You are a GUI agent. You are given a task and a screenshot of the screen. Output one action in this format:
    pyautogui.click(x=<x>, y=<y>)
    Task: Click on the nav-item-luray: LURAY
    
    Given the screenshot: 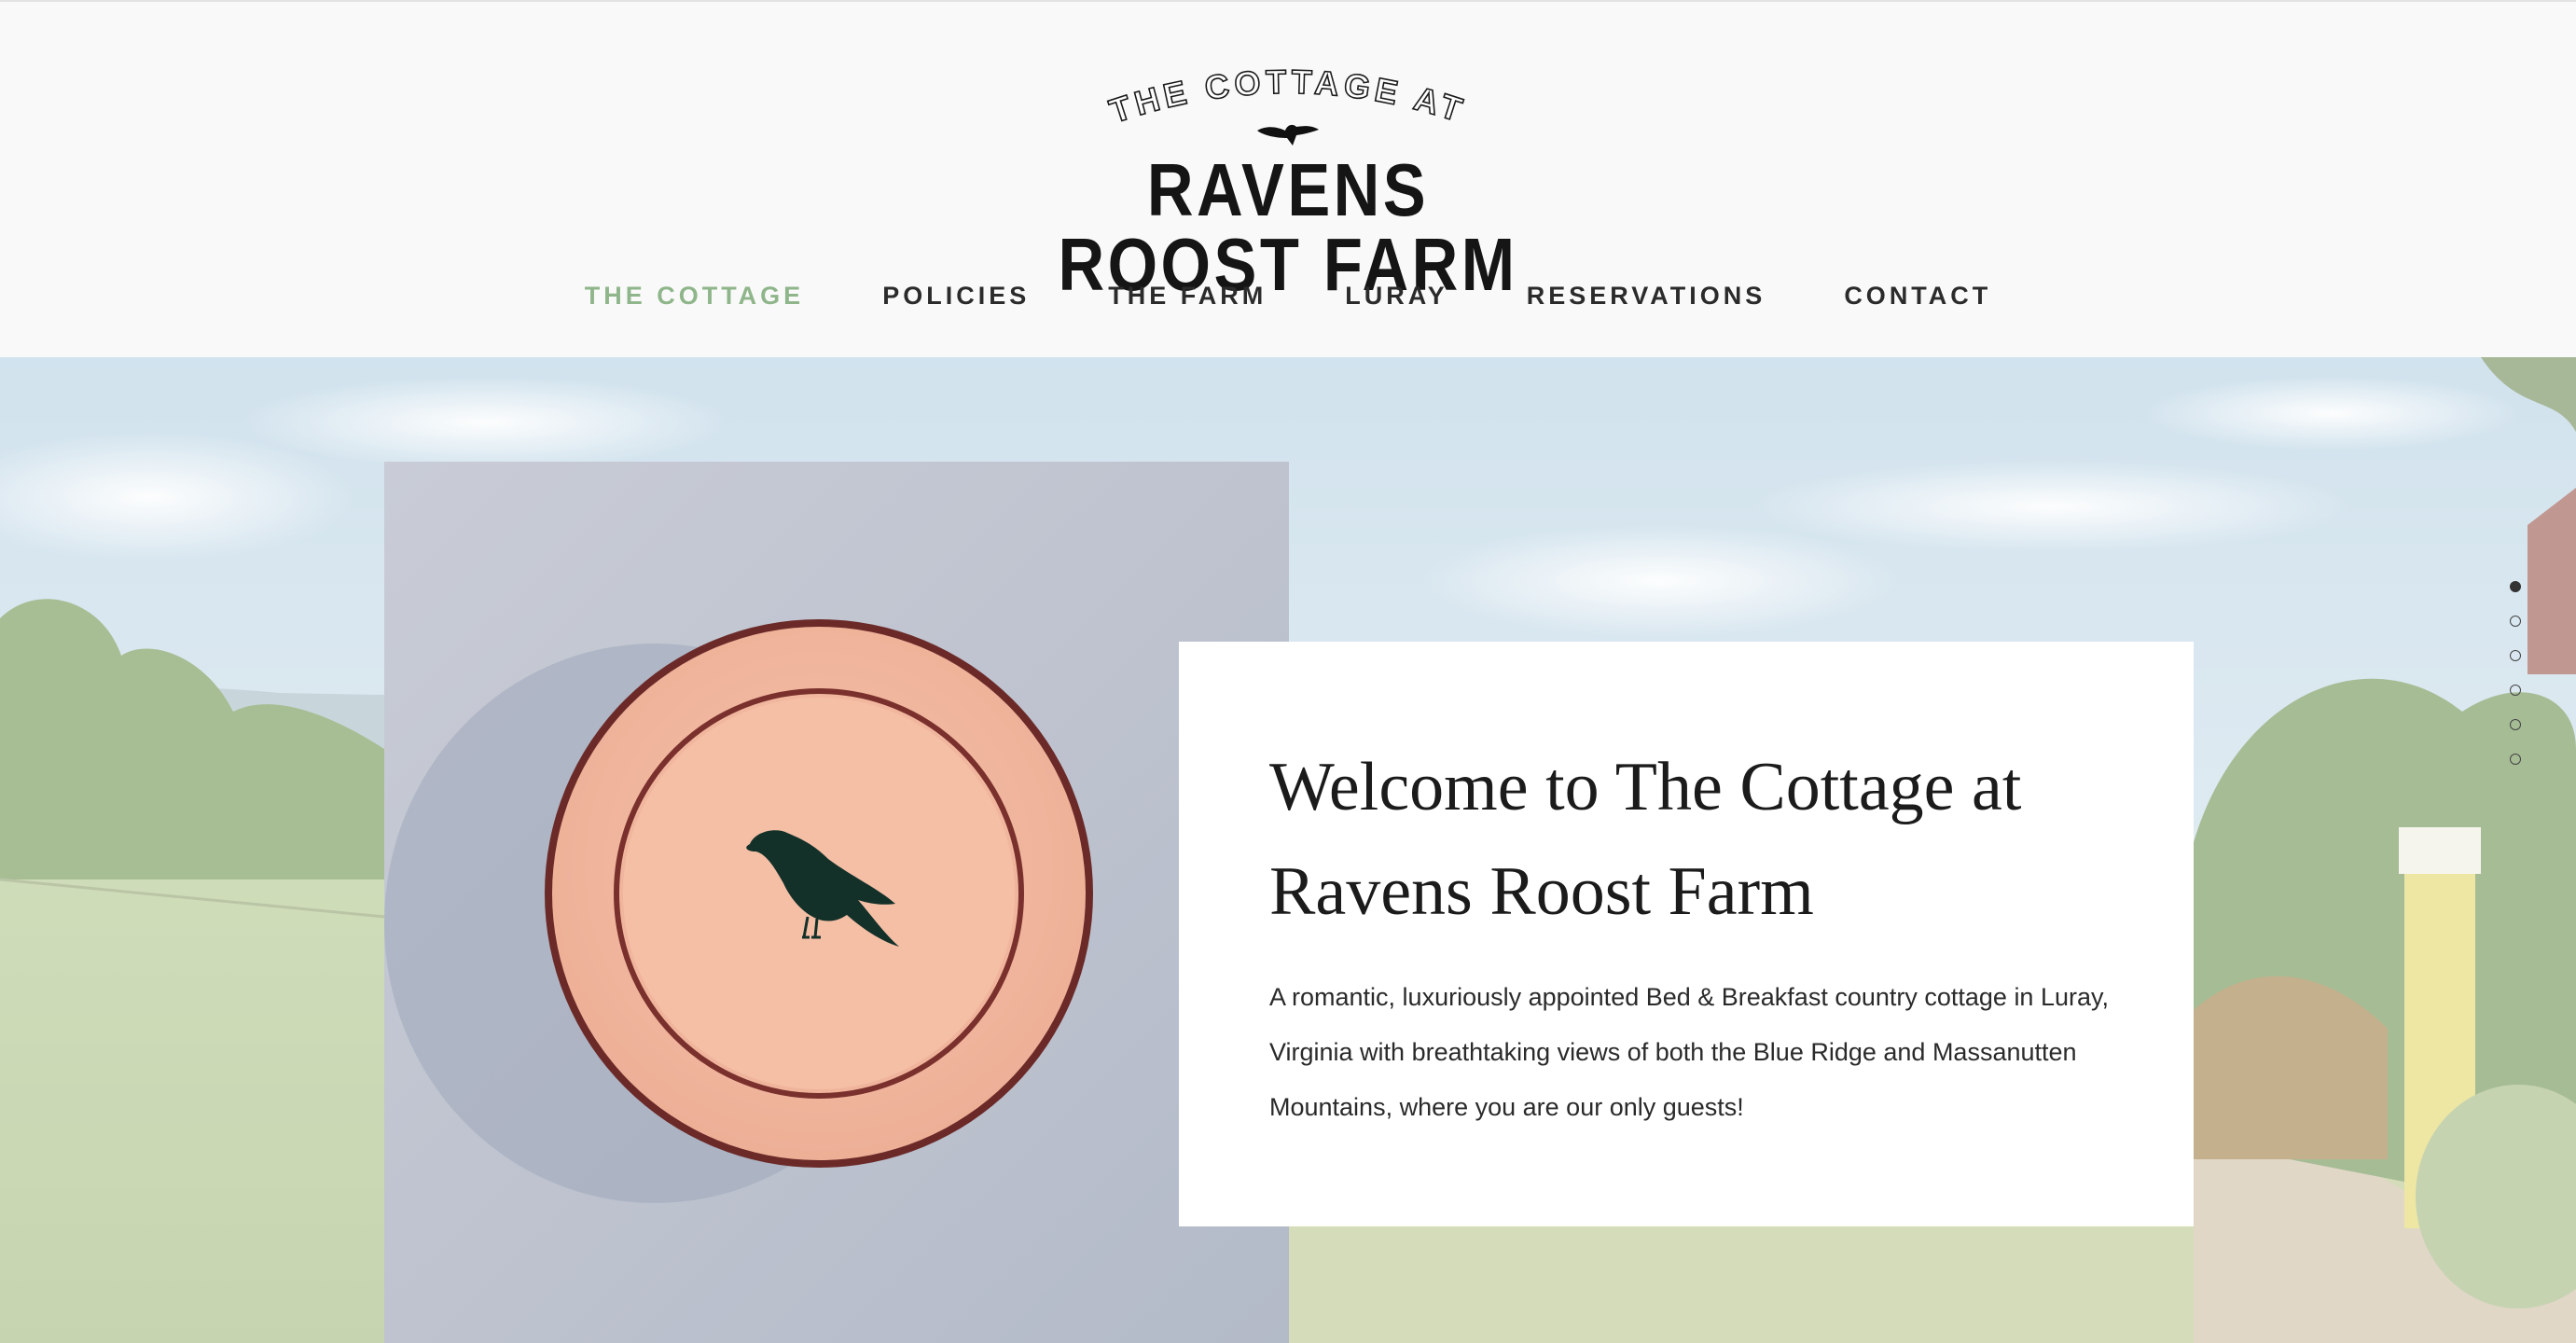 What is the action you would take?
    pyautogui.click(x=1396, y=296)
    